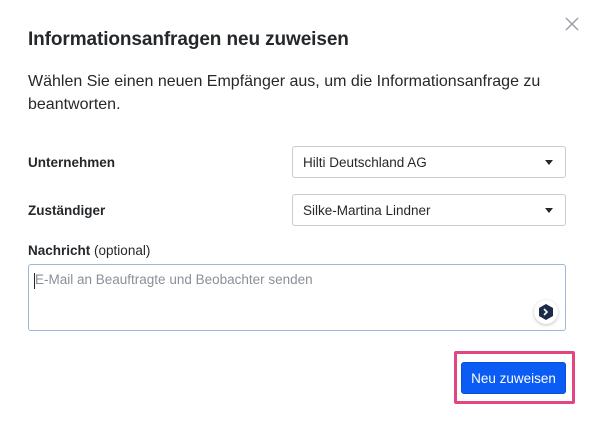 The height and width of the screenshot is (422, 594). I want to click on close-button, so click(572, 24).